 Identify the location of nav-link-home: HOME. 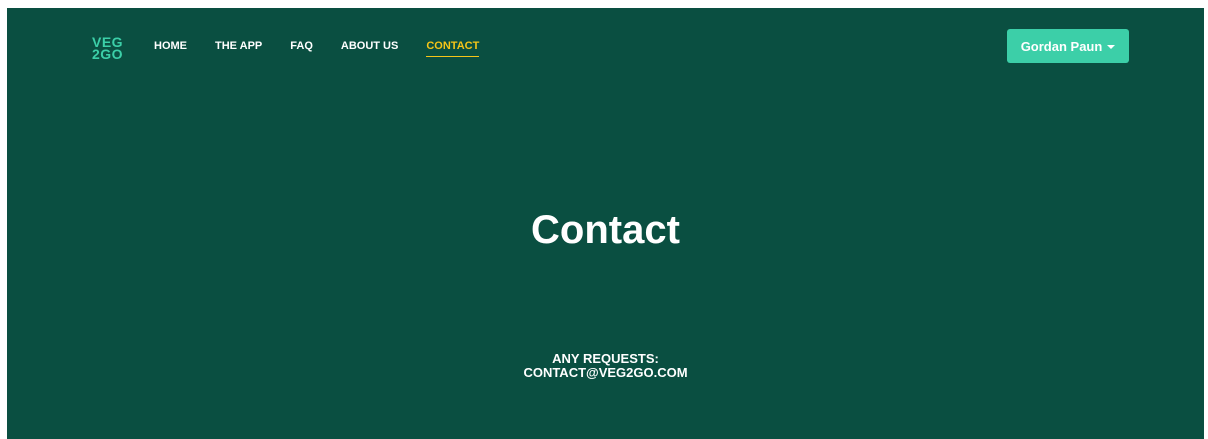
(170, 46).